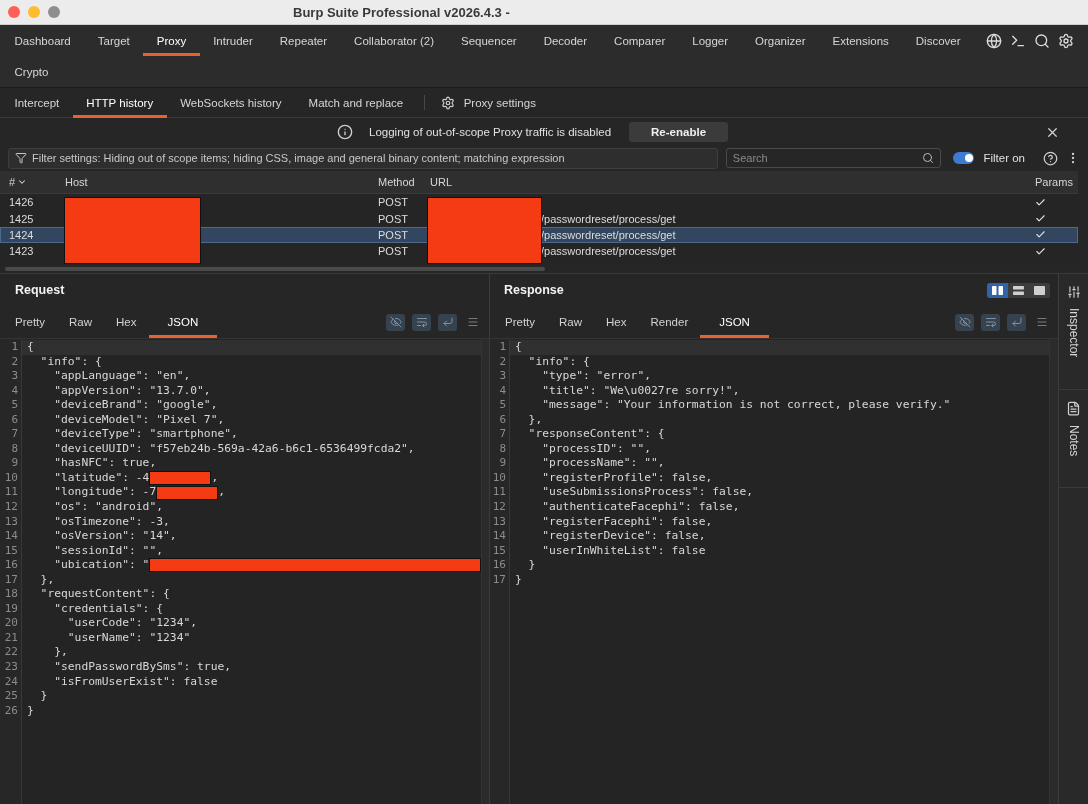 The height and width of the screenshot is (804, 1088). What do you see at coordinates (539, 251) in the screenshot?
I see `table-row: 1423 POST /passwordreset/process/get` at bounding box center [539, 251].